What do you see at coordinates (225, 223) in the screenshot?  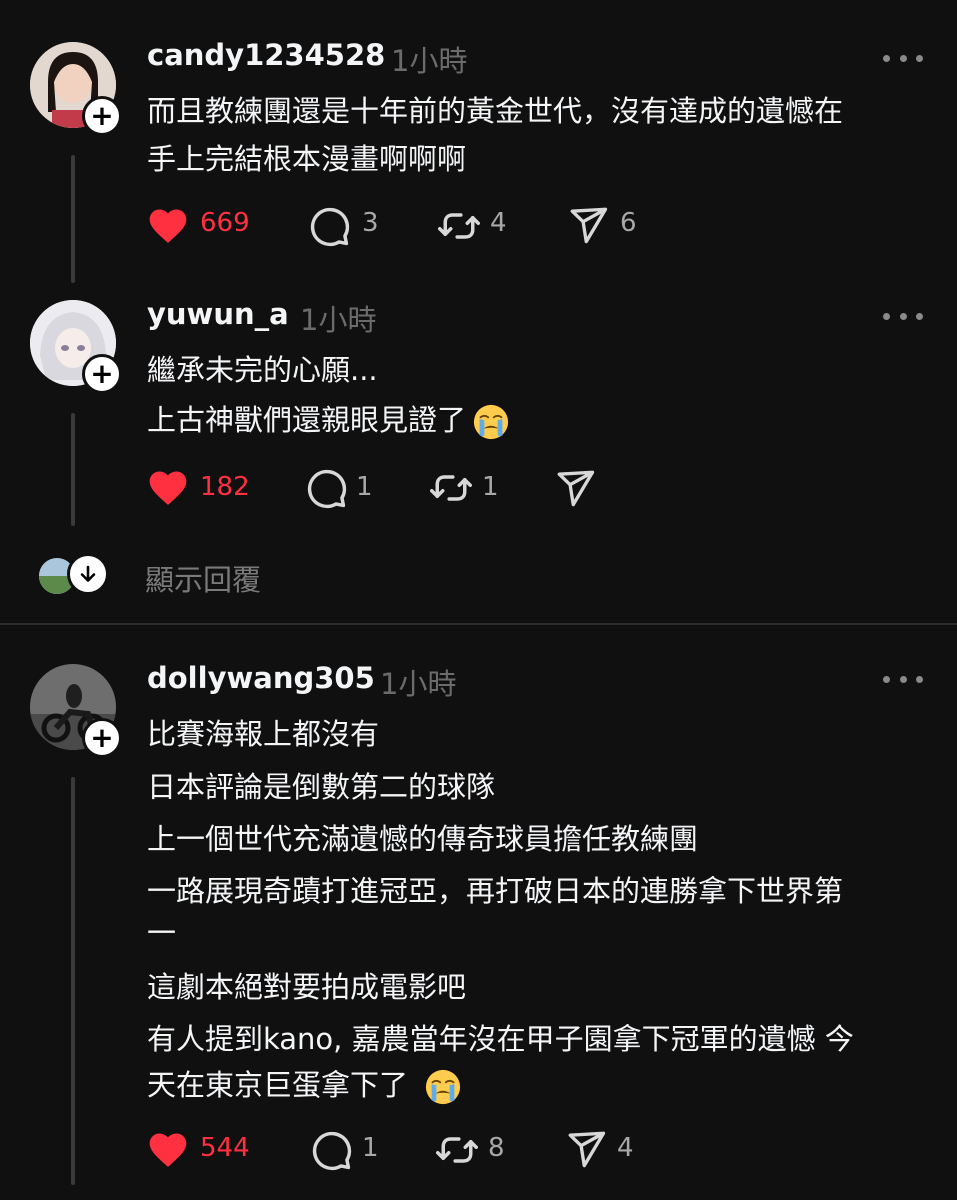 I see `like-count: 669` at bounding box center [225, 223].